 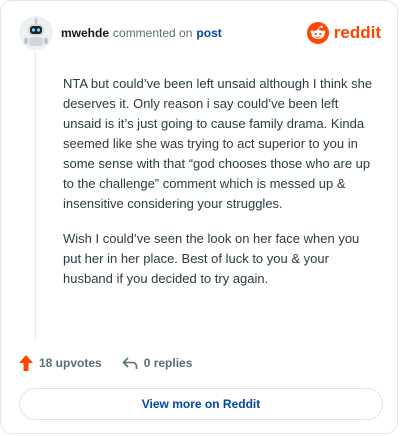 I want to click on view-more-button: View more on Reddit, so click(x=201, y=404).